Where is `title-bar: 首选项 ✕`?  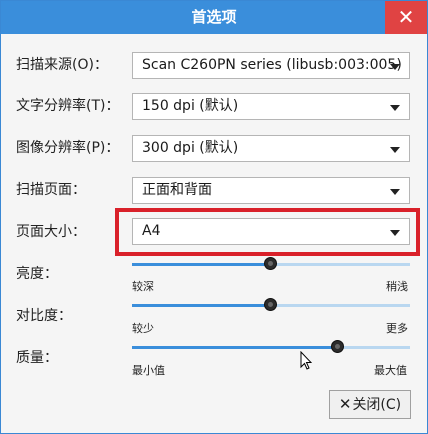
title-bar: 首选项 ✕ is located at coordinates (214, 17).